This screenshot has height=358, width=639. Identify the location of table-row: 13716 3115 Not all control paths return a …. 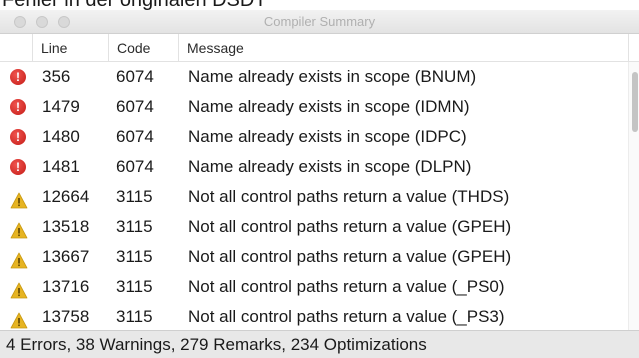
(319, 287).